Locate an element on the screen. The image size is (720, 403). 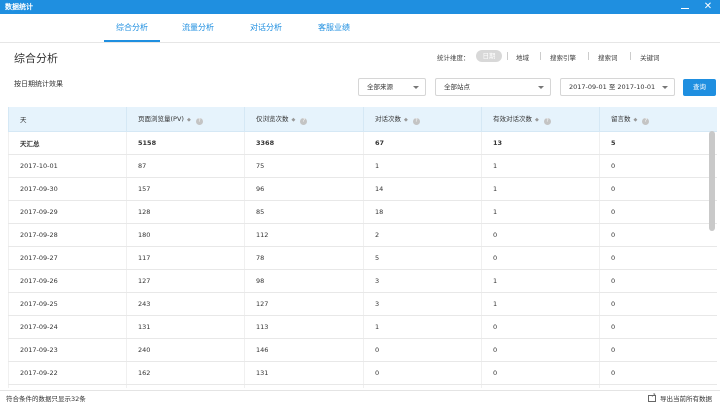
export-all-link: 导出当前所有数据 is located at coordinates (680, 397).